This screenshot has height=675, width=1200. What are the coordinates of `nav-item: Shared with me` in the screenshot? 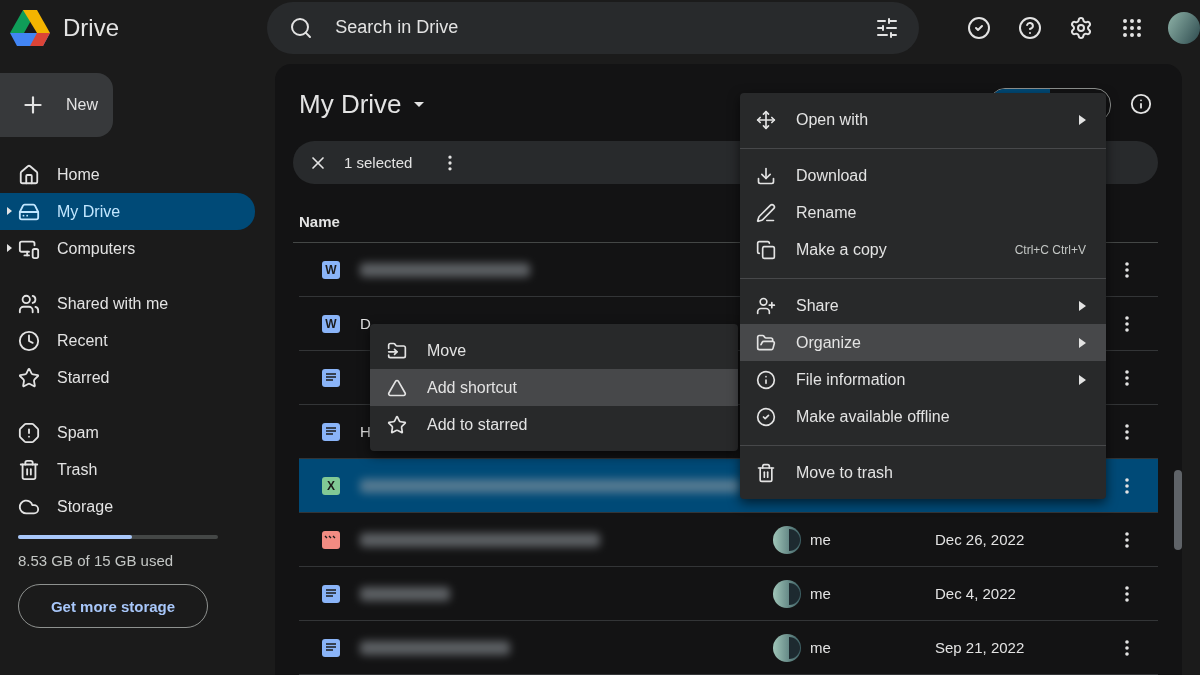 It's located at (127, 303).